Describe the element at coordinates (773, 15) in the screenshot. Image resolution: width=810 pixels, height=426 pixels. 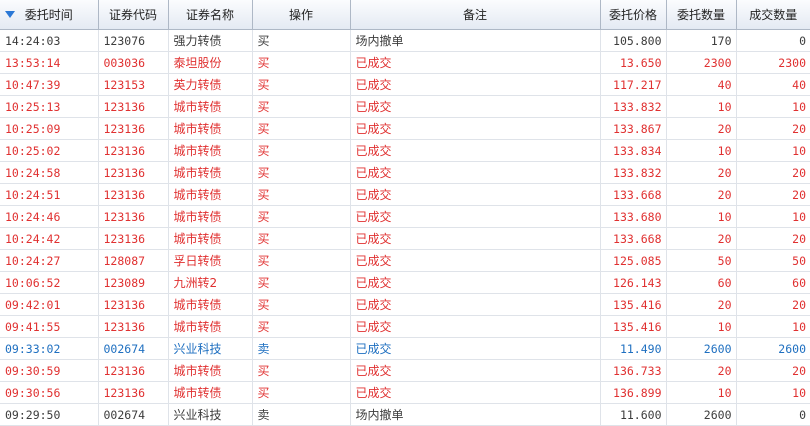
I see `col-header-filled: 成交数量` at that location.